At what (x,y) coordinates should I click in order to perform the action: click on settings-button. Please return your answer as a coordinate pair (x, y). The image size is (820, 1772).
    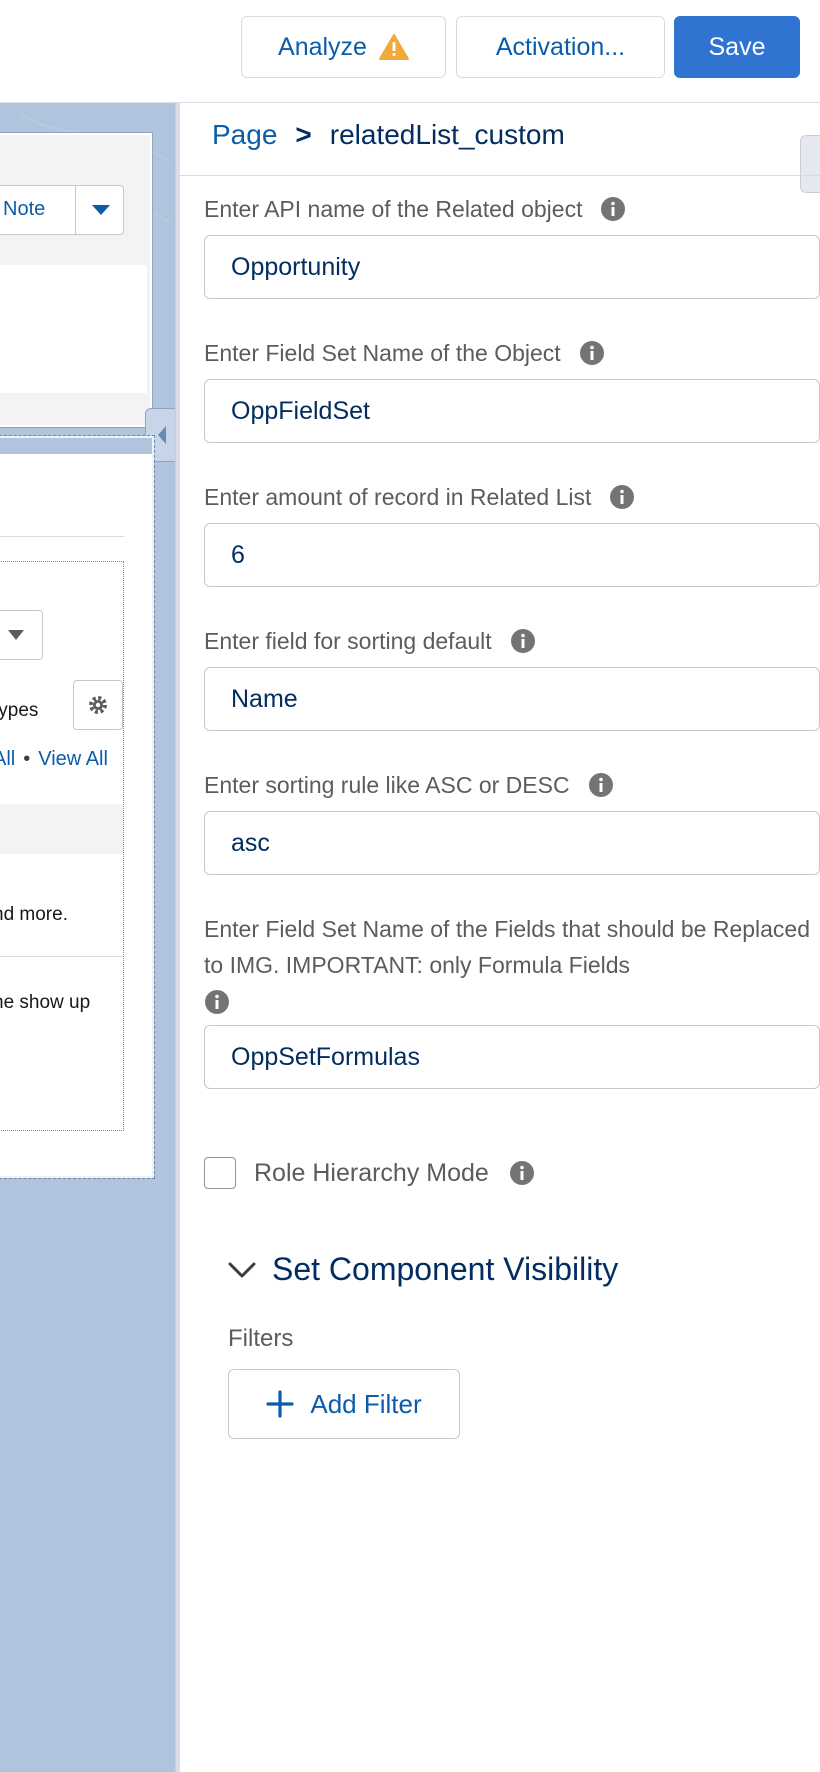
    Looking at the image, I should click on (98, 705).